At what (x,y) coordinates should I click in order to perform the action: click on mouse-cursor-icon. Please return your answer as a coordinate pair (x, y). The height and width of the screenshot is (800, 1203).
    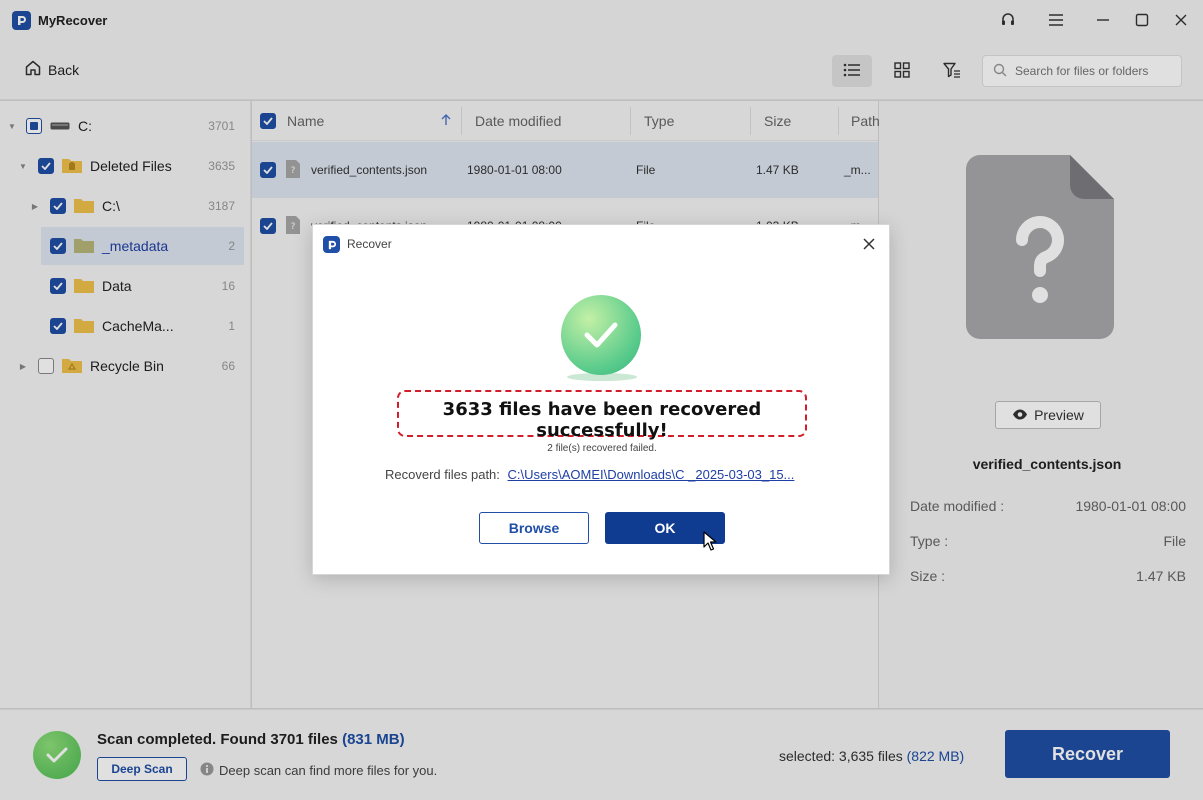
    Looking at the image, I should click on (710, 542).